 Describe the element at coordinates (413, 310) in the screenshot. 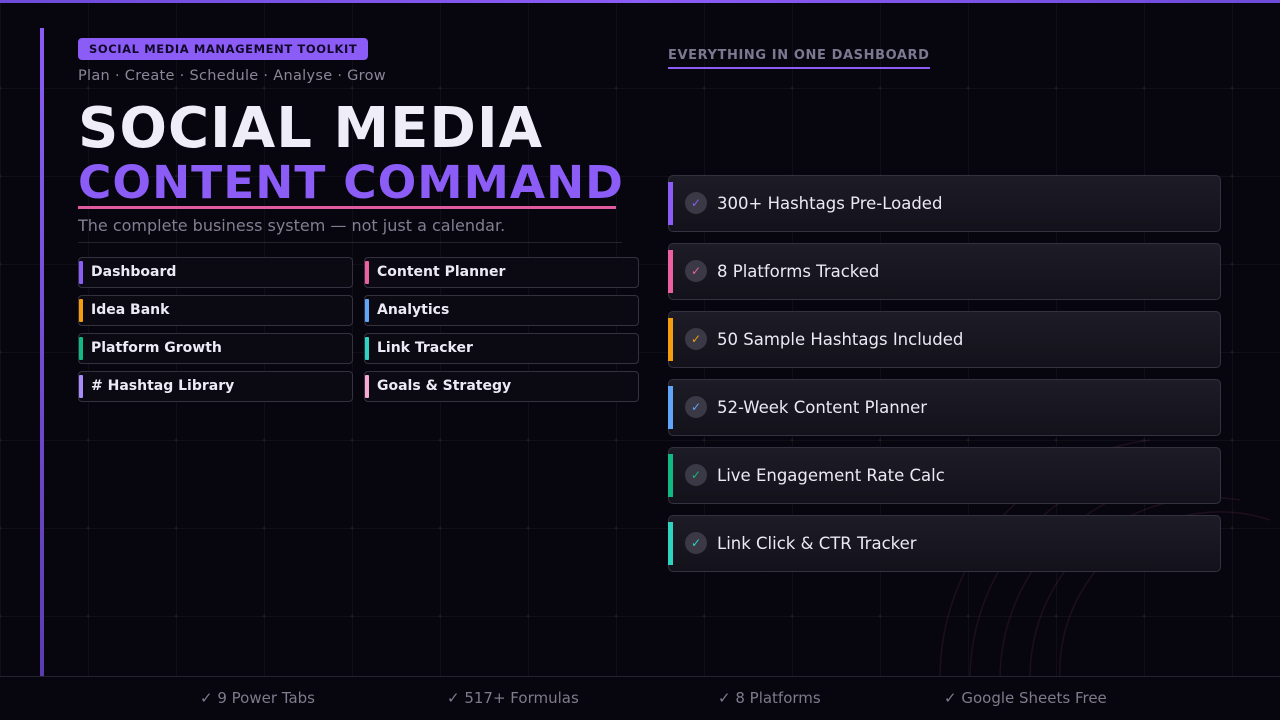

I see `tab-label: Analytics` at that location.